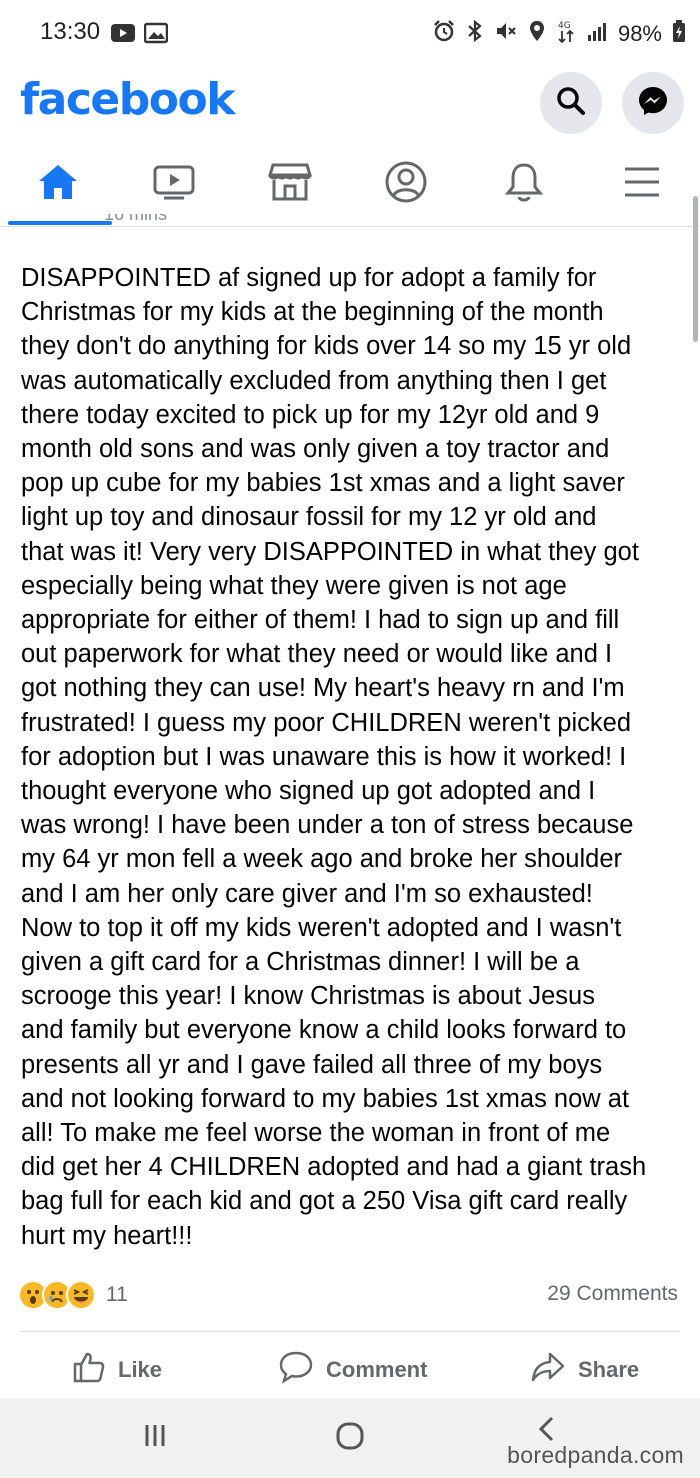 The height and width of the screenshot is (1478, 700). Describe the element at coordinates (140, 1369) in the screenshot. I see `like-label: Like` at that location.